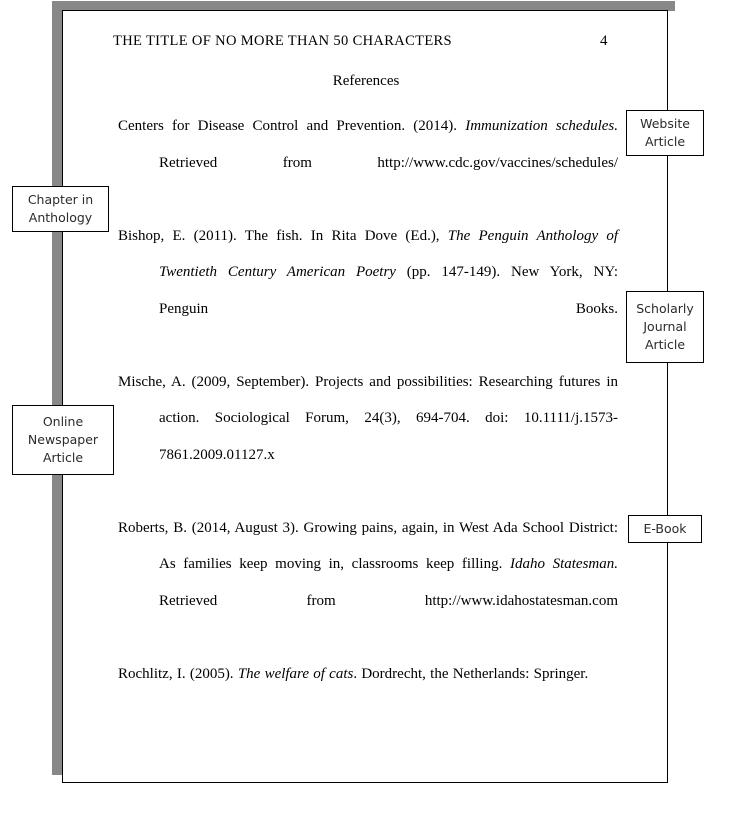  I want to click on callout-line: Journal, so click(665, 326).